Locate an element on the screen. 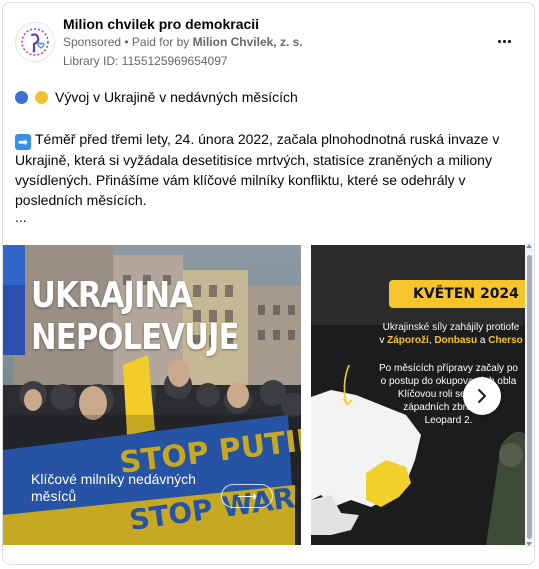 This screenshot has width=539, height=569. scrollbar-thumb is located at coordinates (529, 397).